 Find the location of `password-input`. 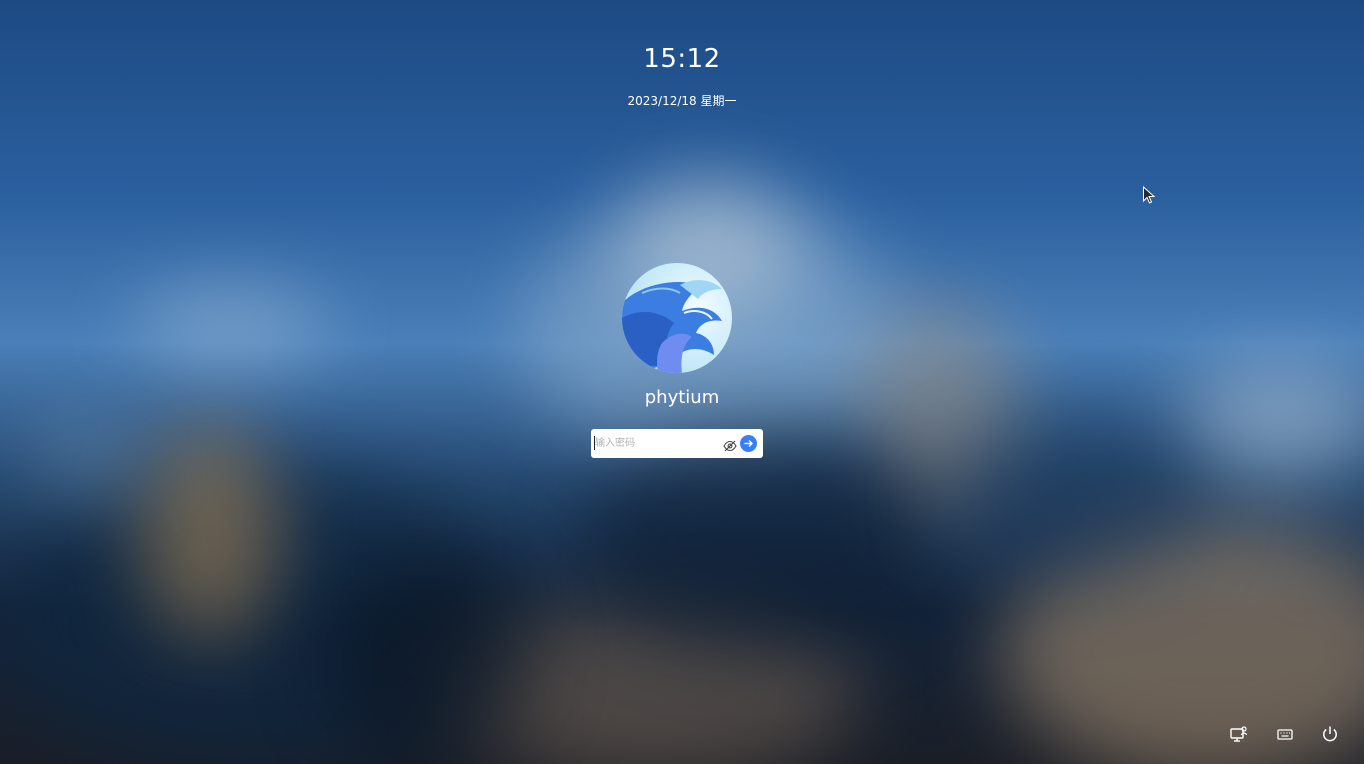

password-input is located at coordinates (654, 443).